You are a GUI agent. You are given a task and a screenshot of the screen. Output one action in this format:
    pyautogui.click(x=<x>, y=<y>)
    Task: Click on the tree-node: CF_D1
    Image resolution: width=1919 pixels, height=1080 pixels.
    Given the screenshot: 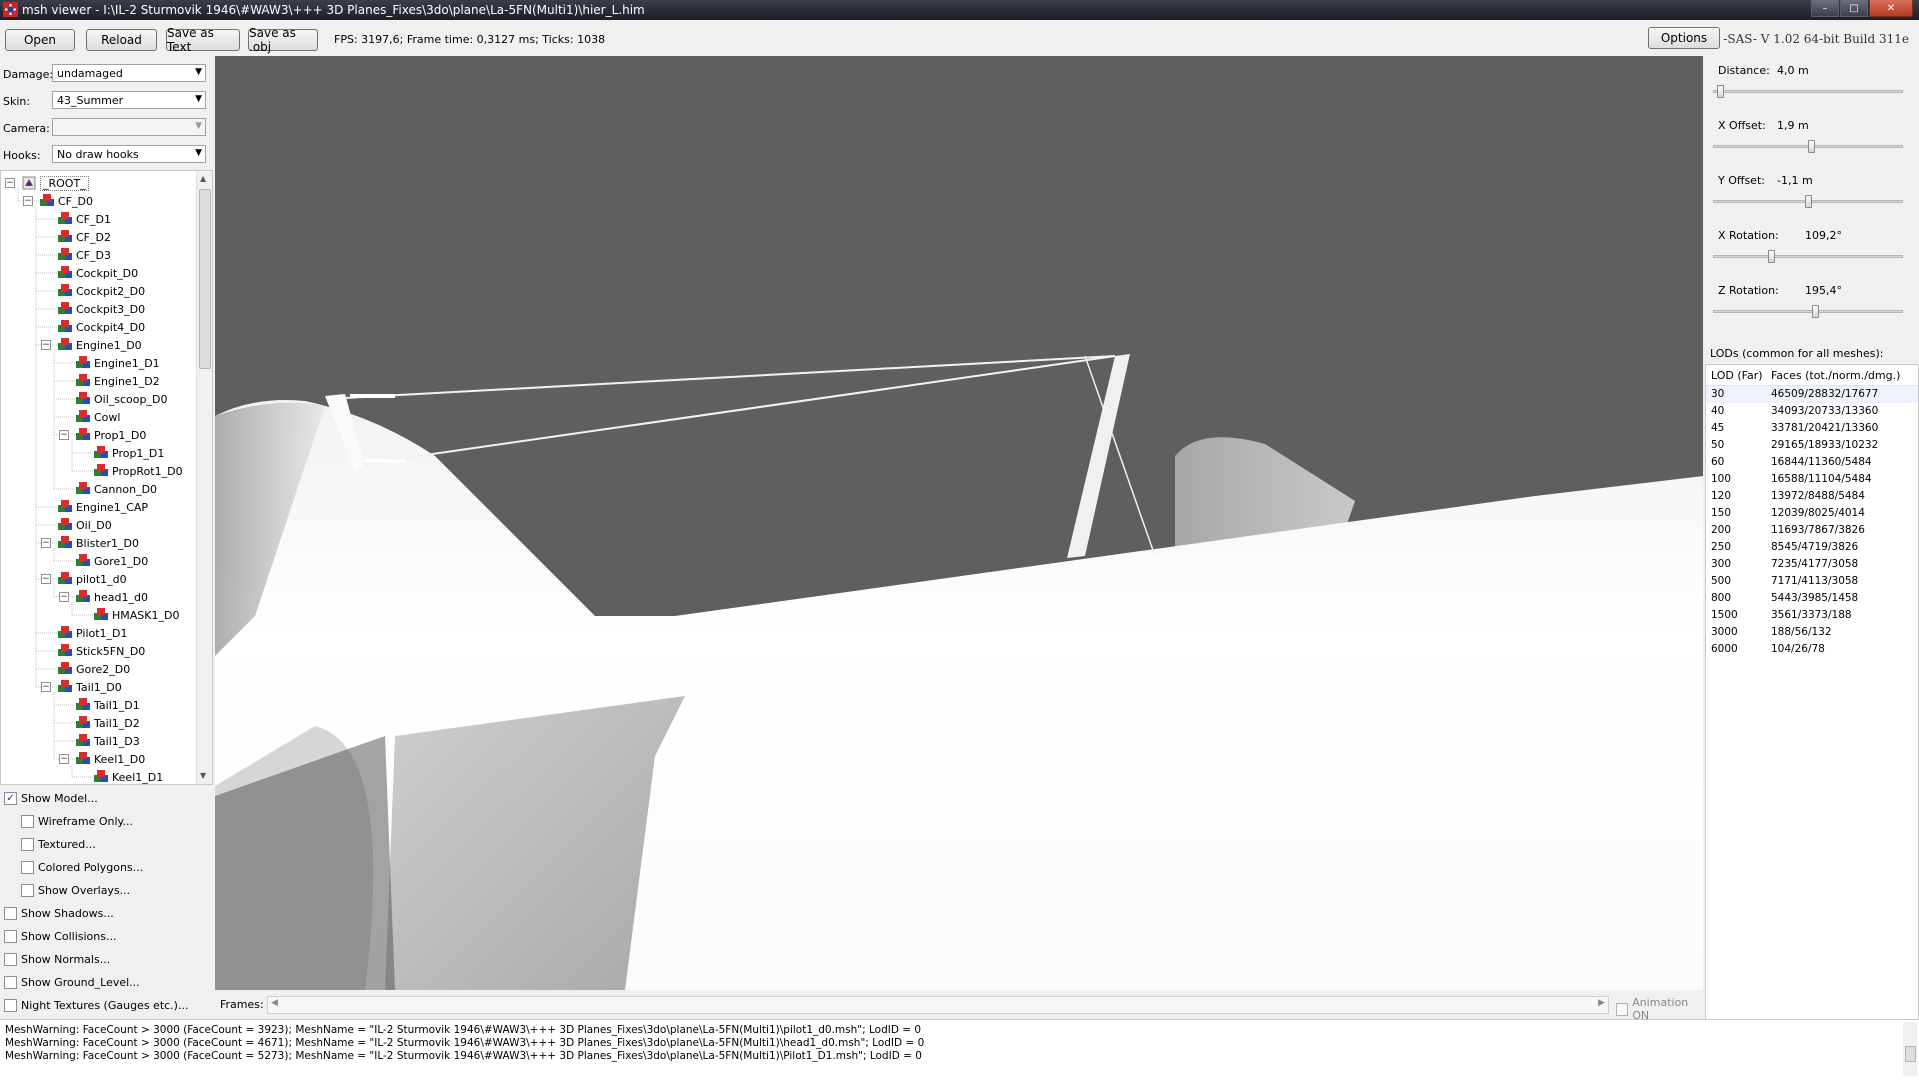 What is the action you would take?
    pyautogui.click(x=84, y=219)
    